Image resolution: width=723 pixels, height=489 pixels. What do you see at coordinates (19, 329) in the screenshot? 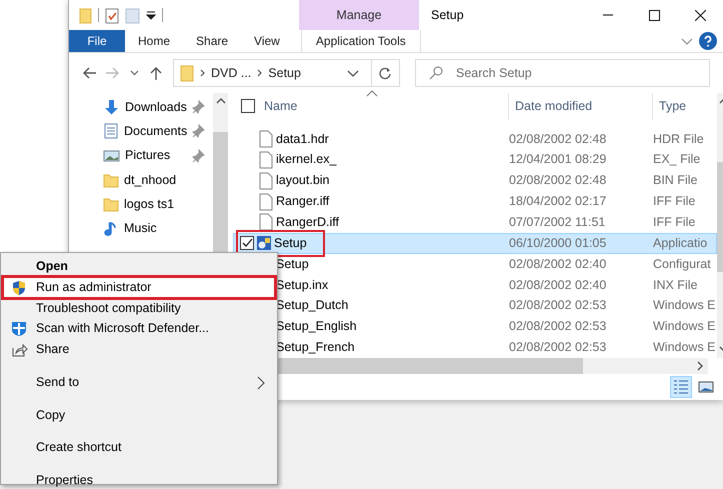
I see `shield-icon` at bounding box center [19, 329].